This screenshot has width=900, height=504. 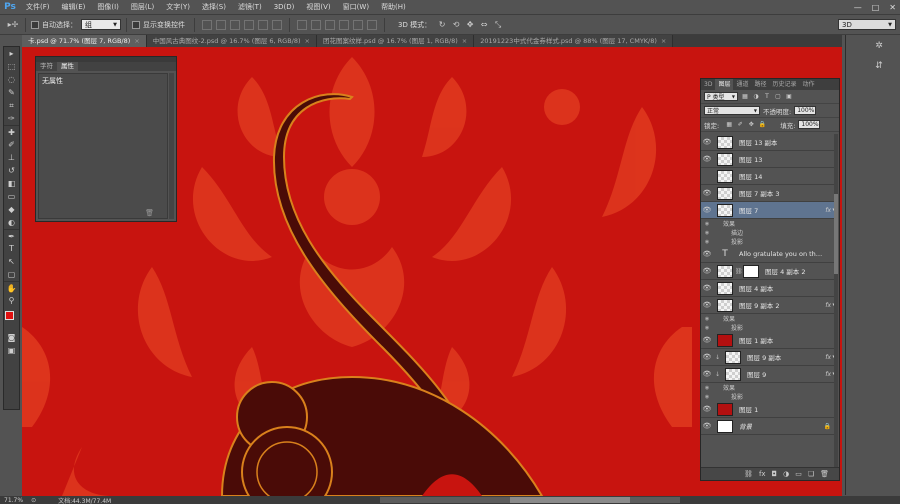 What do you see at coordinates (231, 41) in the screenshot?
I see `doc-tab: 中国风古典图纹-2.psd @ 16.7% (图层 6, RGB/8) ×` at bounding box center [231, 41].